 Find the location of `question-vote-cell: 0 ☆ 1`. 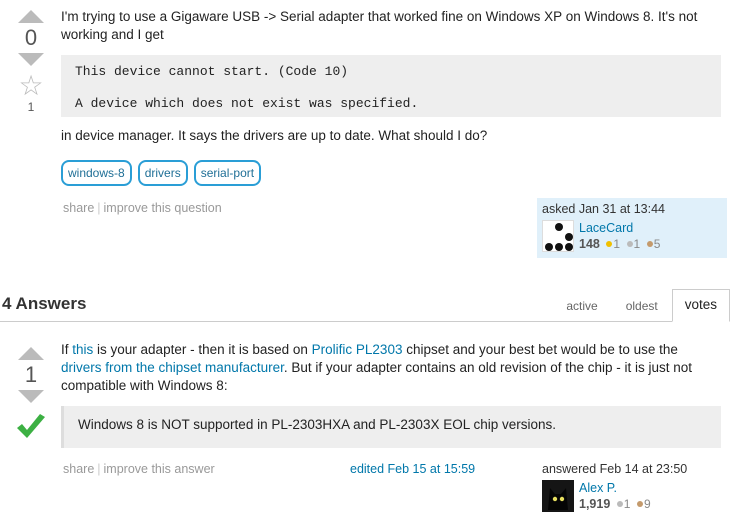

question-vote-cell: 0 ☆ 1 is located at coordinates (31, 62).